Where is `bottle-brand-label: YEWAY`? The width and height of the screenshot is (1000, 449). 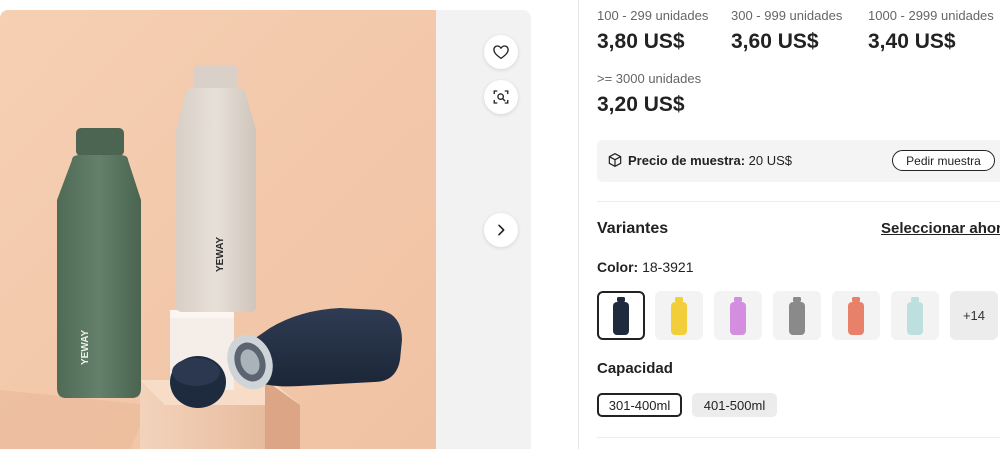
bottle-brand-label: YEWAY is located at coordinates (220, 254).